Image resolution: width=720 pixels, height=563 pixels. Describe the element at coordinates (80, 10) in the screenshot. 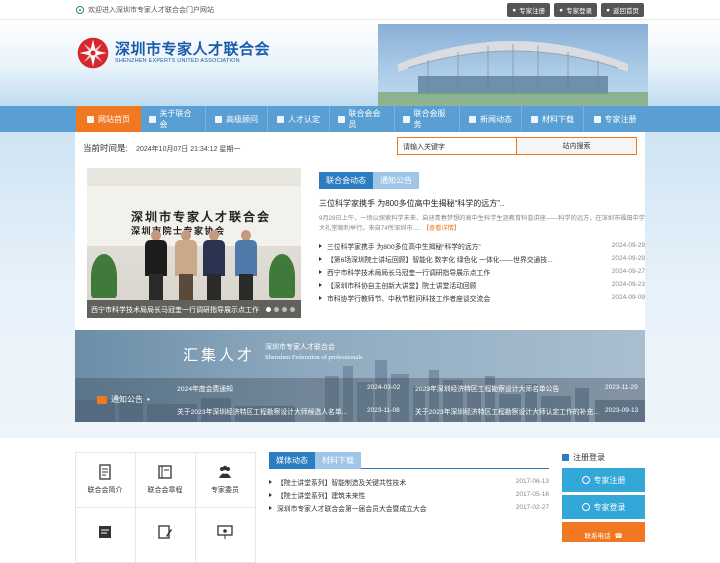

I see `welcome-icon` at that location.